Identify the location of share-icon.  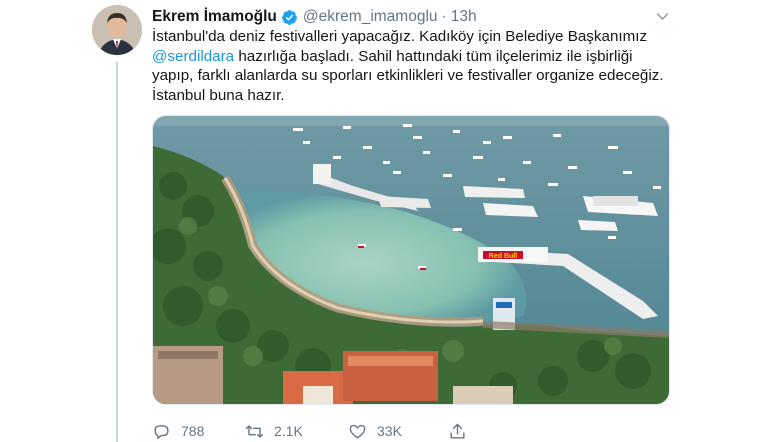
(457, 431).